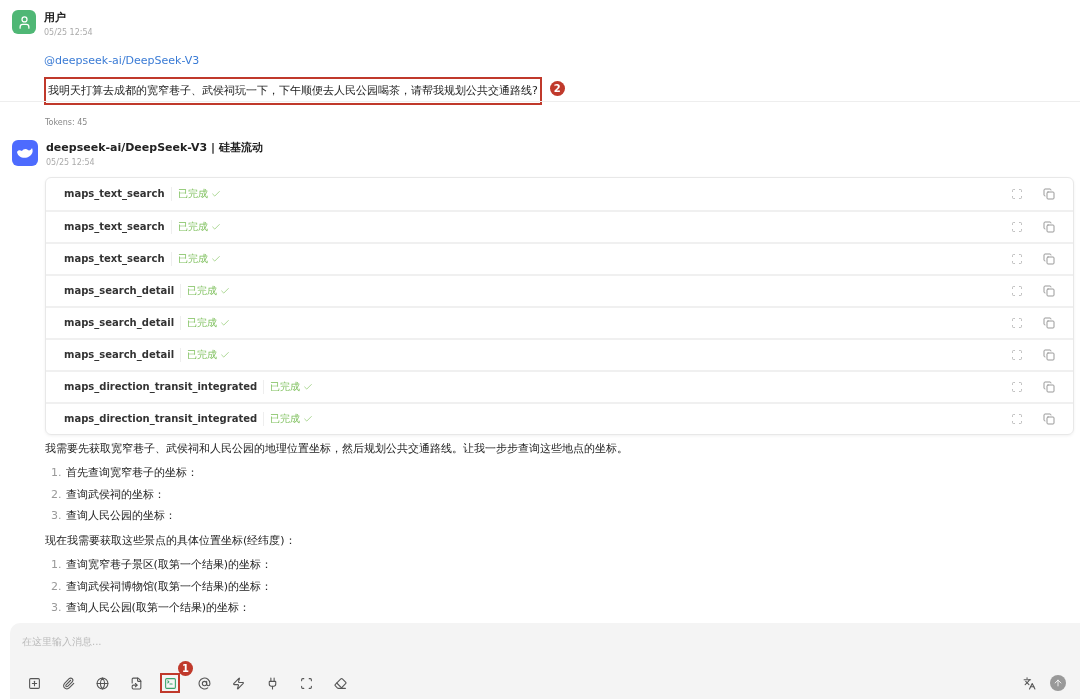 The height and width of the screenshot is (699, 1080). What do you see at coordinates (185, 668) in the screenshot?
I see `annotation-badge: 1` at bounding box center [185, 668].